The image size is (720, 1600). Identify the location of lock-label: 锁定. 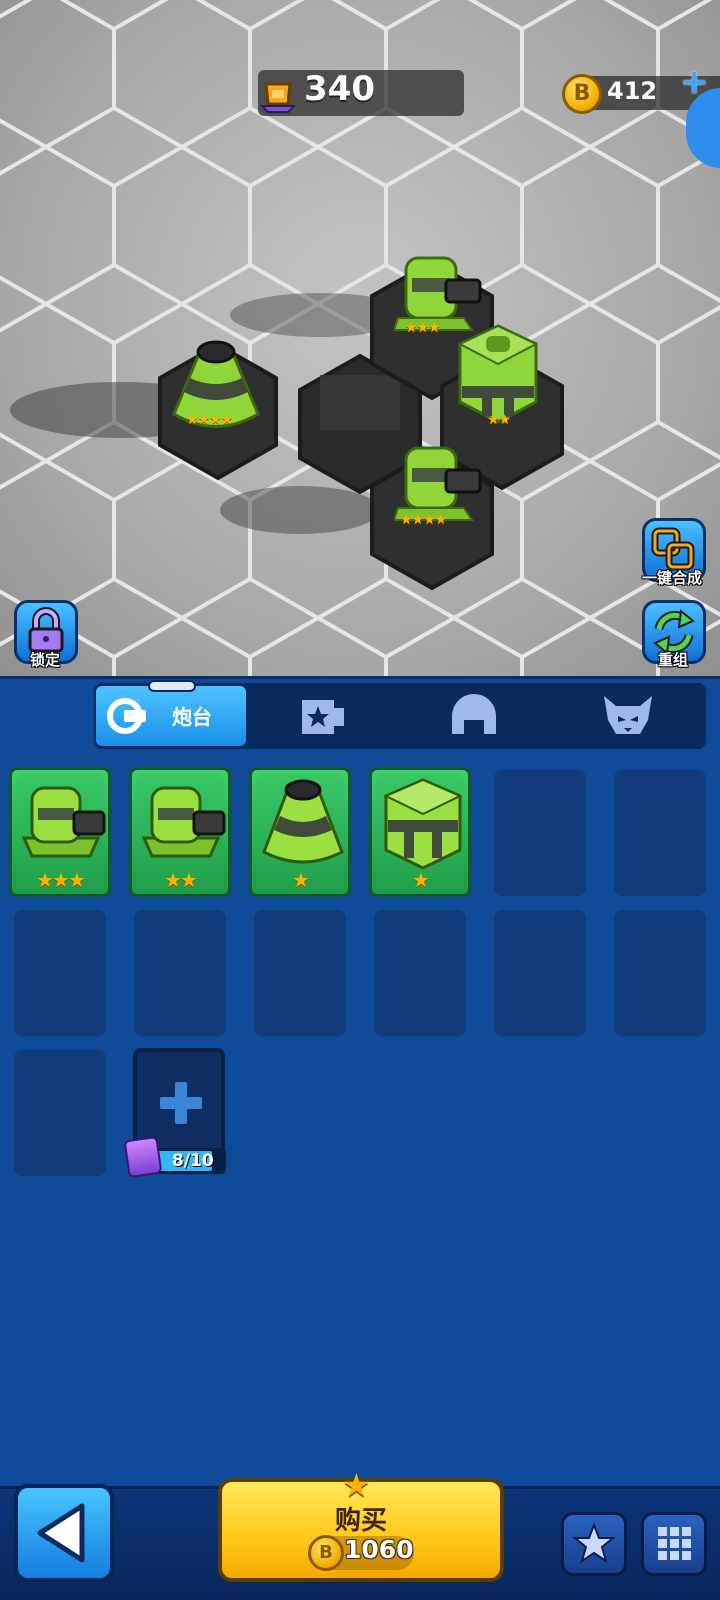
(45, 660).